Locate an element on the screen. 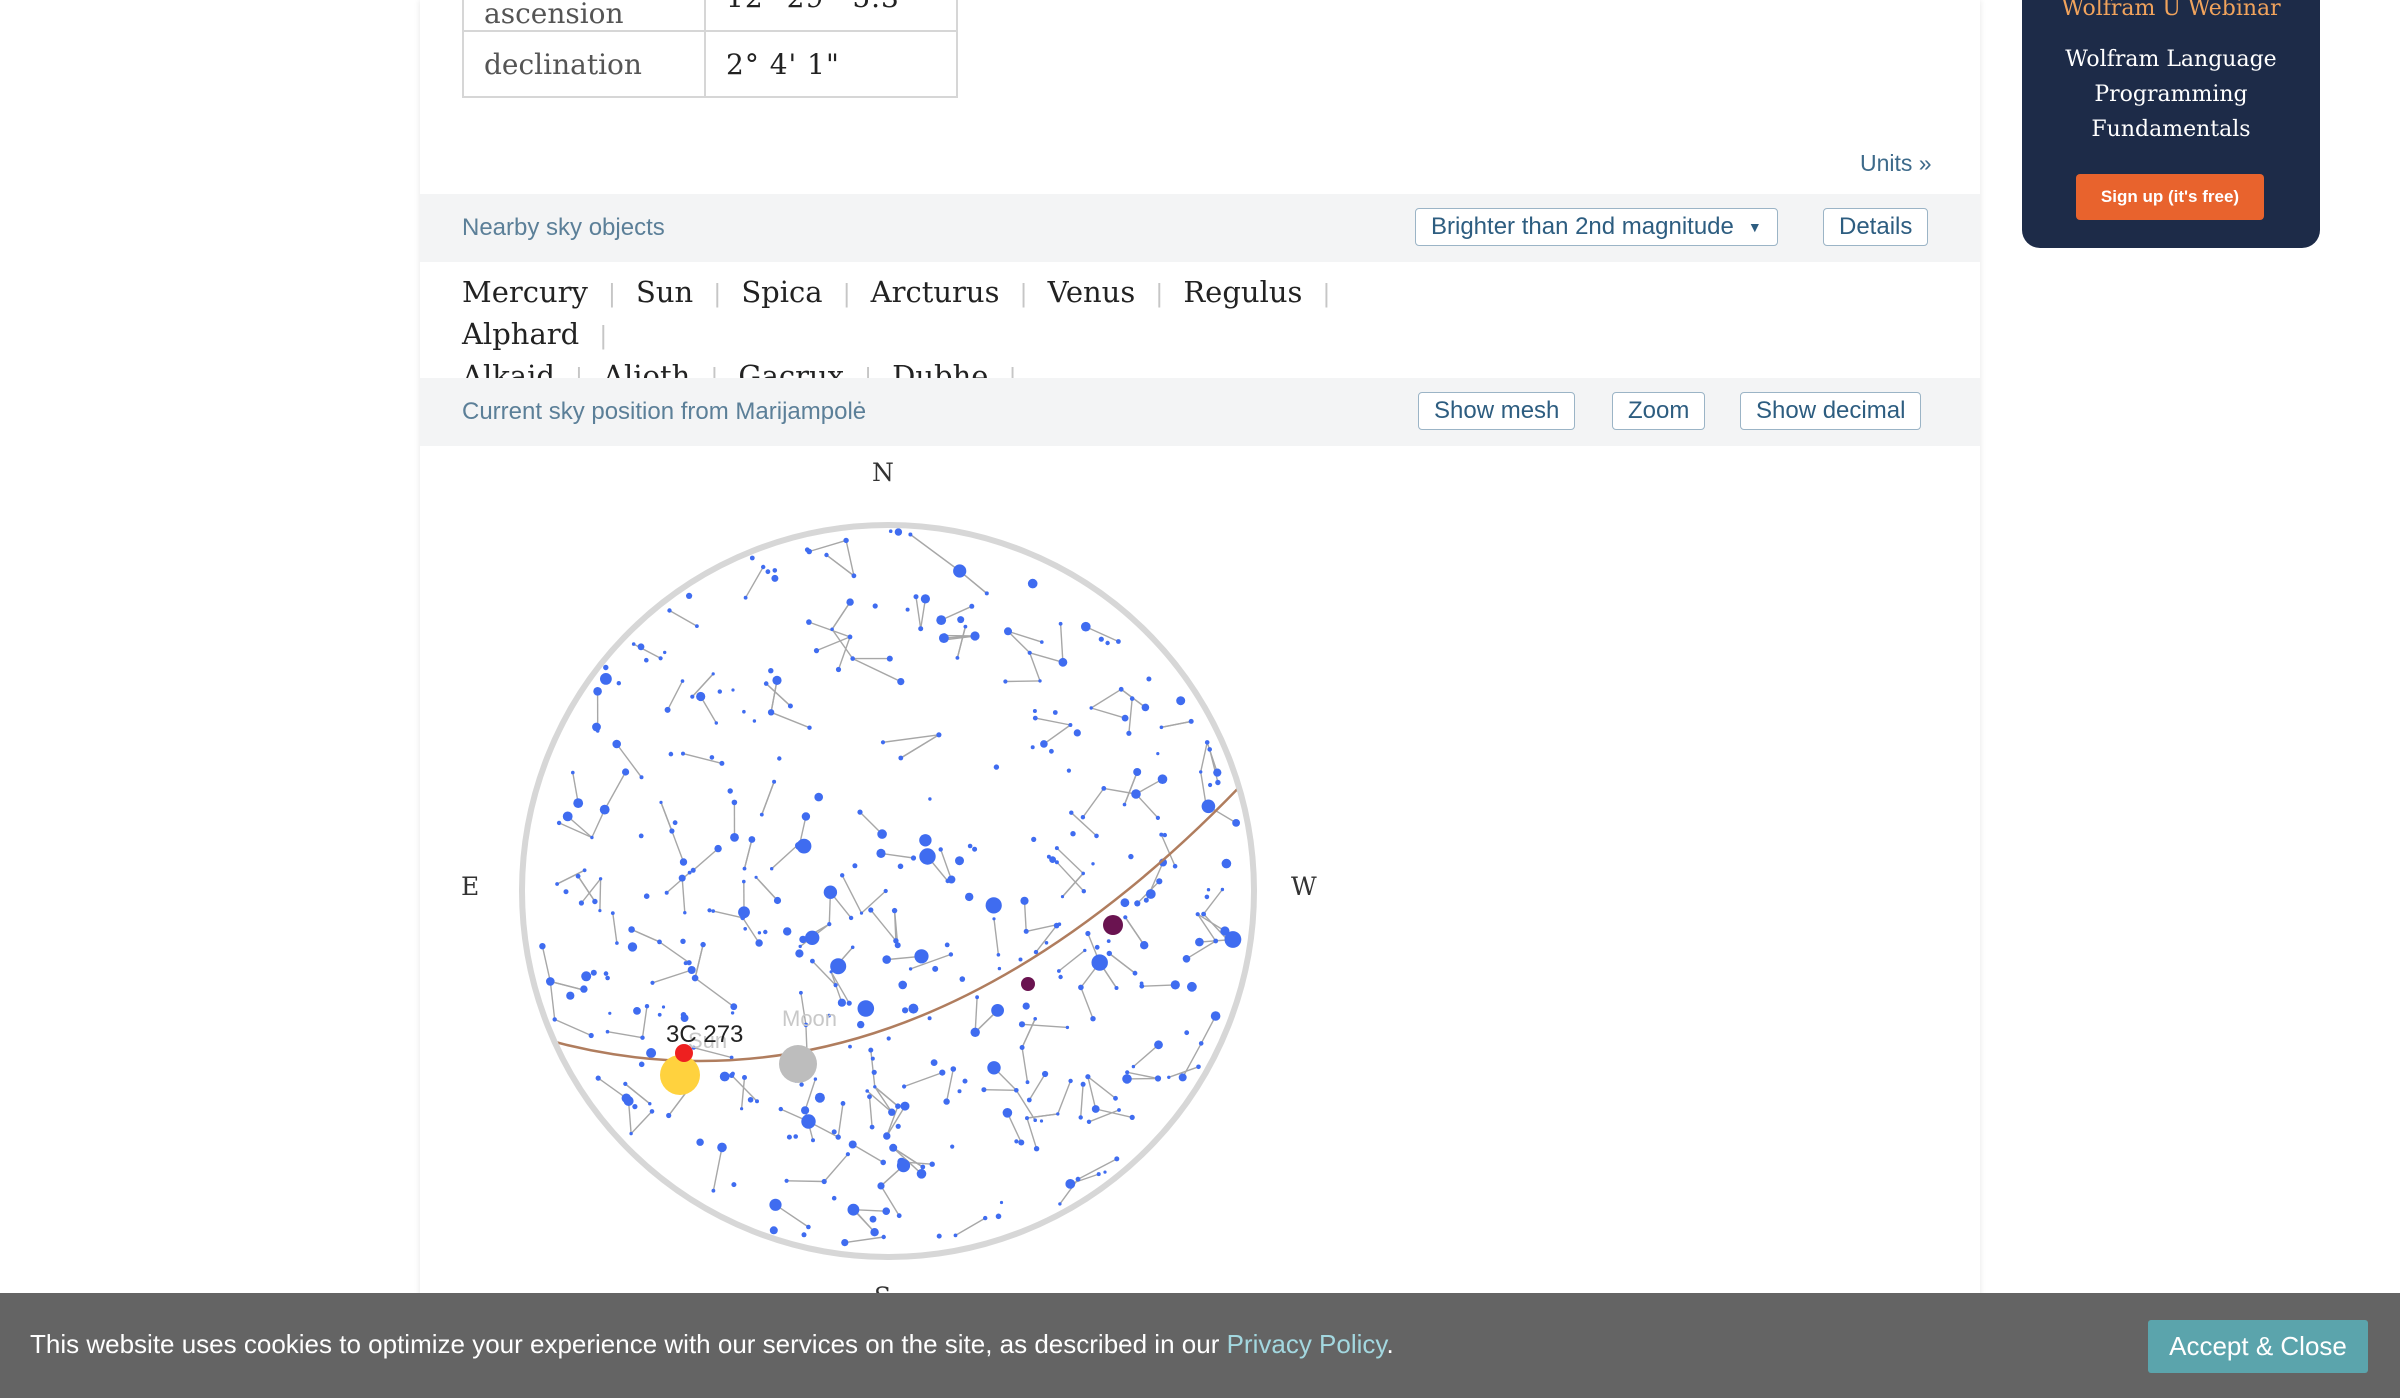 This screenshot has height=1398, width=2400. planet-venus is located at coordinates (1113, 925).